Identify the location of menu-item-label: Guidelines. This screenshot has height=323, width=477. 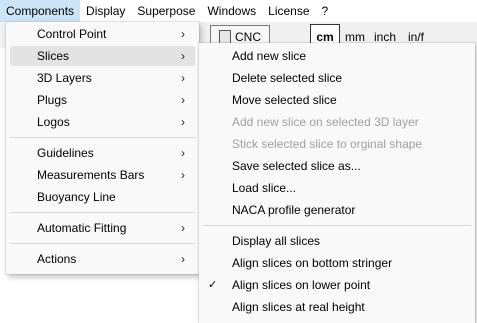
(65, 153).